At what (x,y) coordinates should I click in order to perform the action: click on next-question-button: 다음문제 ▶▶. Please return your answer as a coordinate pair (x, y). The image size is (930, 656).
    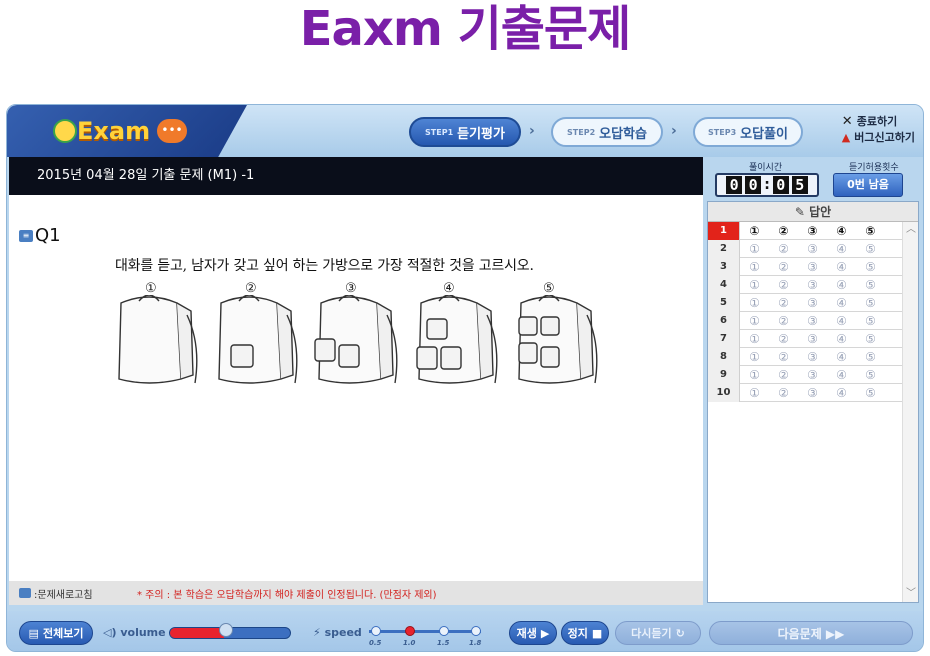
    Looking at the image, I should click on (811, 633).